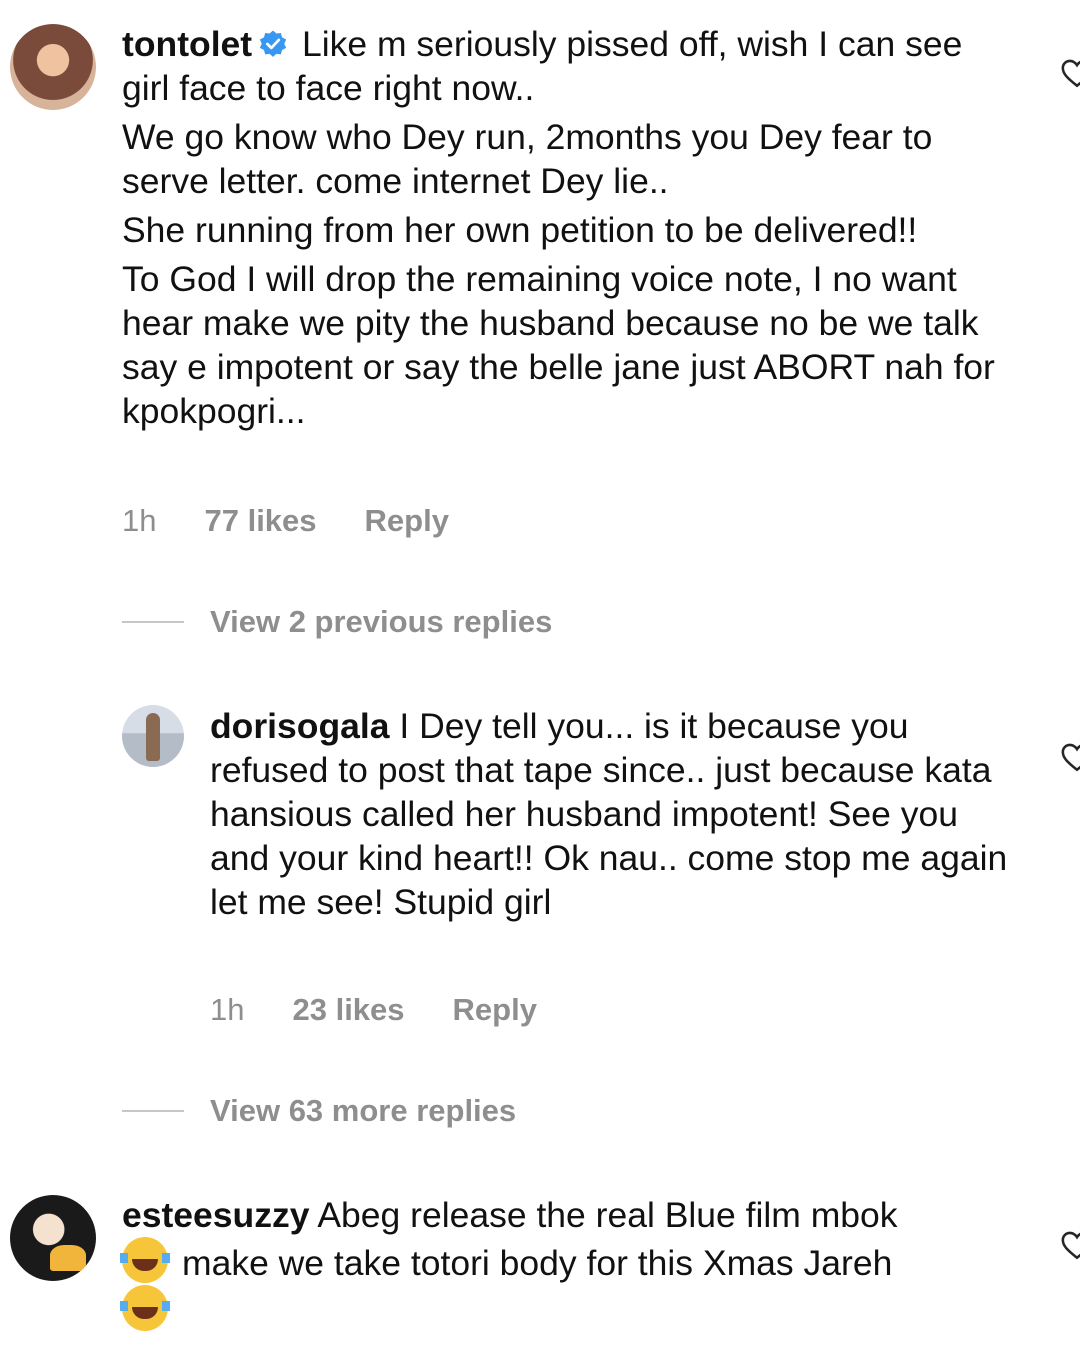 This screenshot has height=1350, width=1080. What do you see at coordinates (53, 1238) in the screenshot?
I see `avatar-esteesuzzy` at bounding box center [53, 1238].